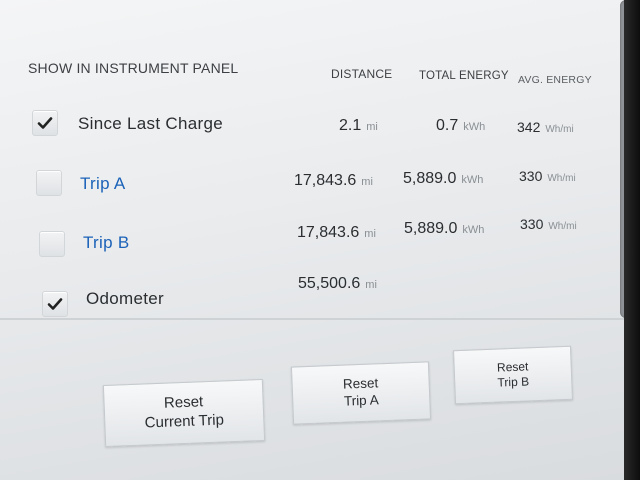 This screenshot has height=480, width=640. I want to click on row-label-trip-a: Trip A, so click(103, 184).